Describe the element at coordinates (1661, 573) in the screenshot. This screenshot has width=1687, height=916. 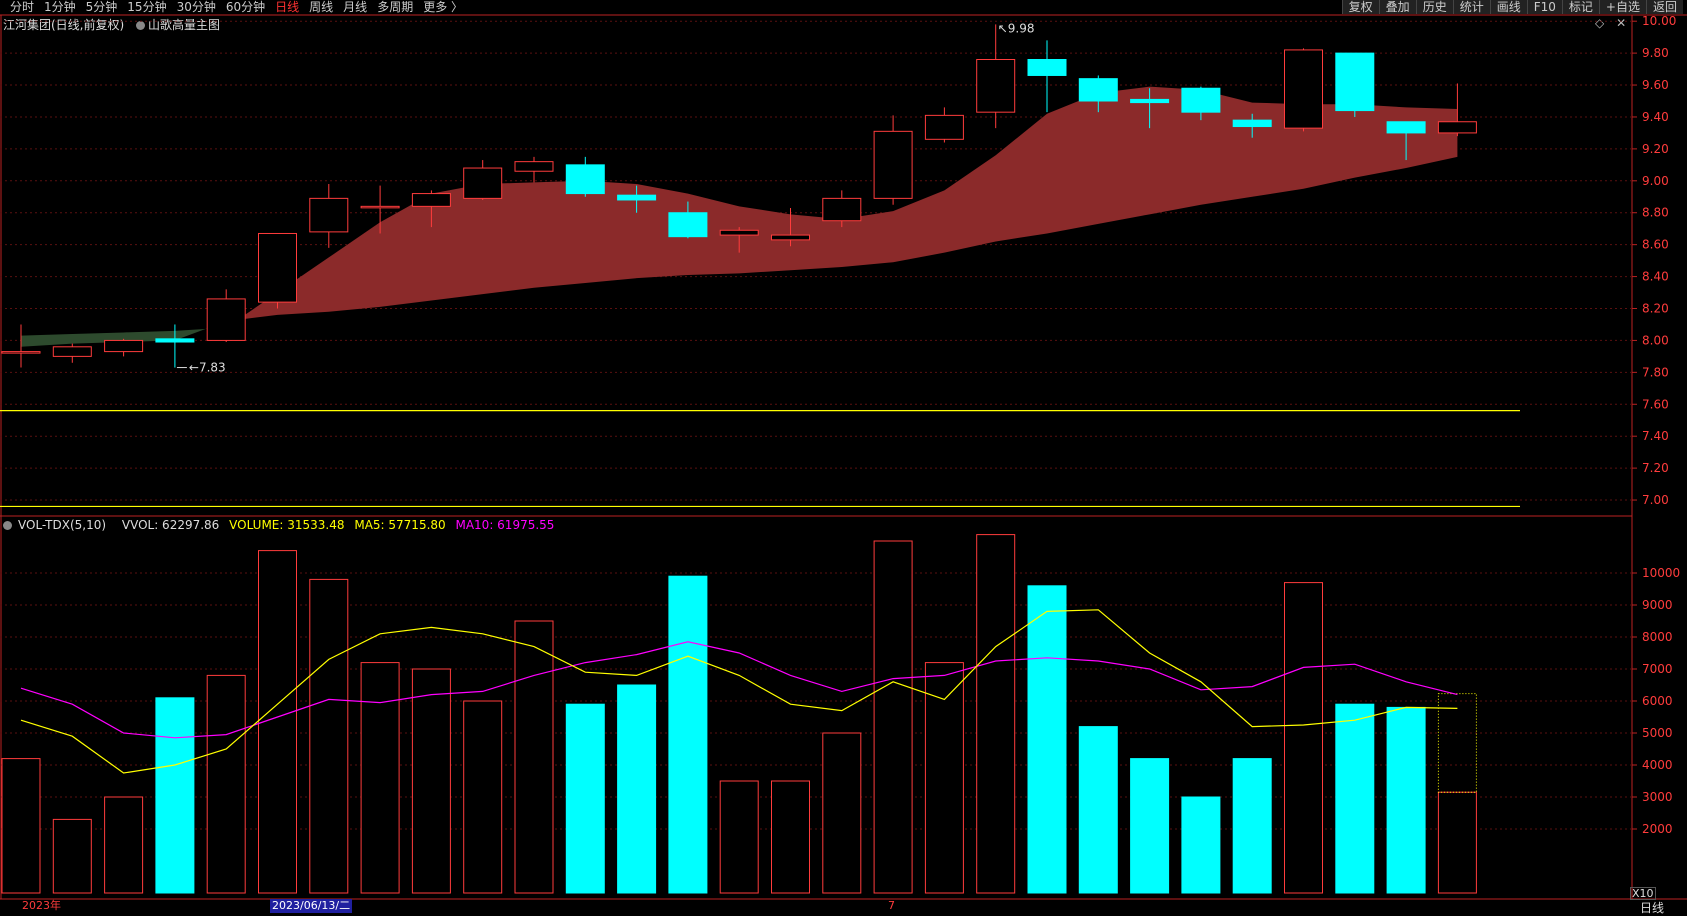
I see `volume-tick-label: 10000` at that location.